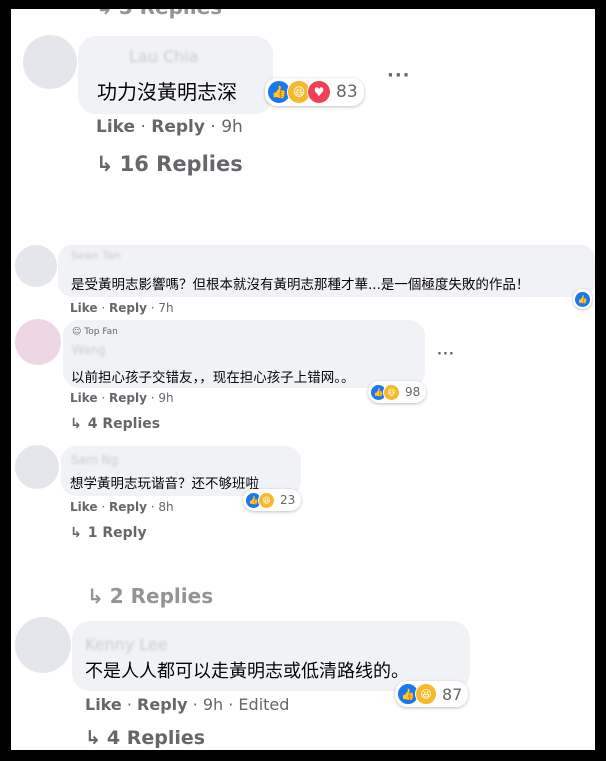 The image size is (606, 761). I want to click on replies-link-cut: ↳5 Replies, so click(159, 14).